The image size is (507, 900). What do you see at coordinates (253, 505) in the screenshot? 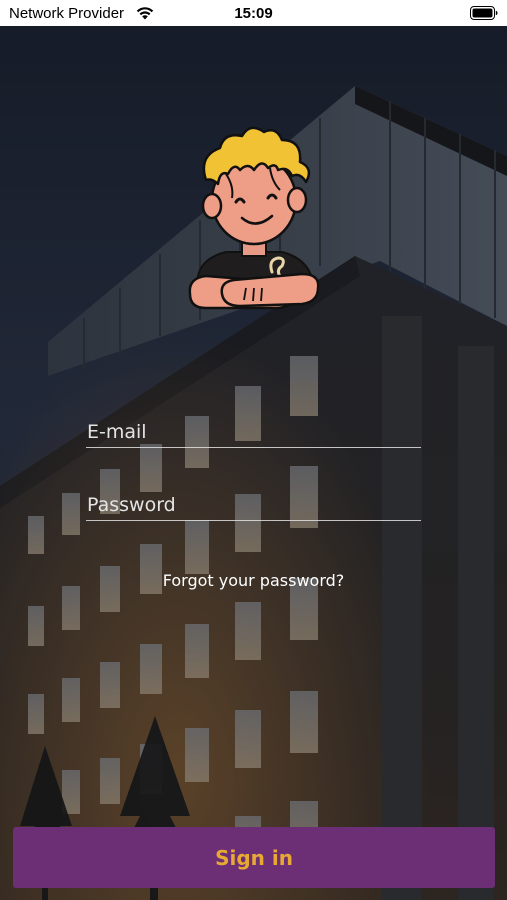
I see `password-input` at bounding box center [253, 505].